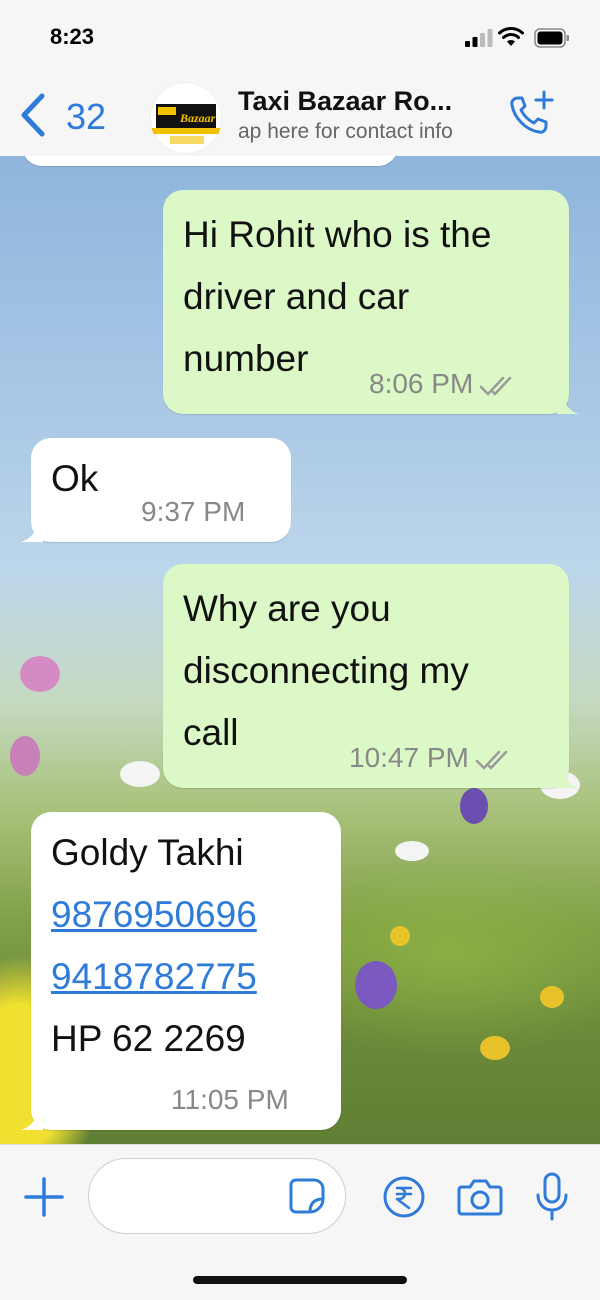  I want to click on message-time: 9:37 PM, so click(193, 511).